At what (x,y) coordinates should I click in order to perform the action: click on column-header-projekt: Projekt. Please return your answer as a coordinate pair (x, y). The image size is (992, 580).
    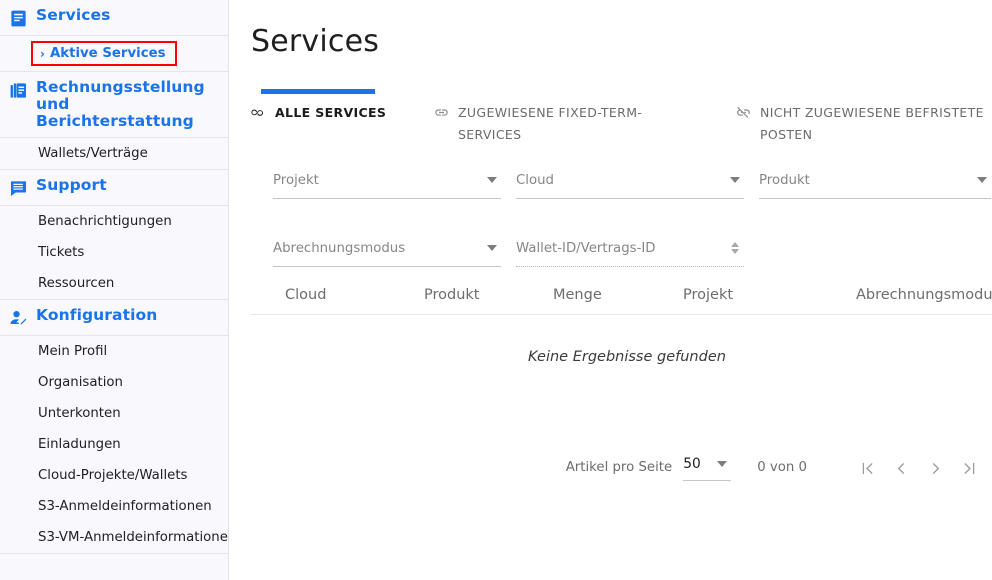
    Looking at the image, I should click on (708, 295).